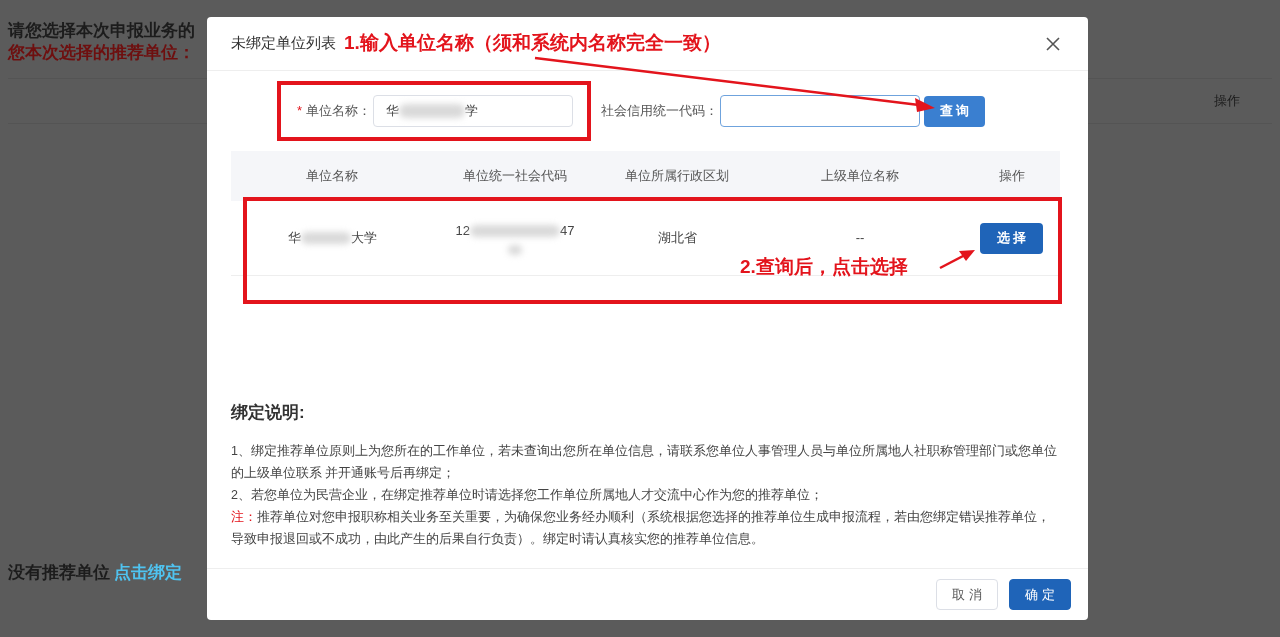 The width and height of the screenshot is (1280, 637). I want to click on close-button, so click(1053, 43).